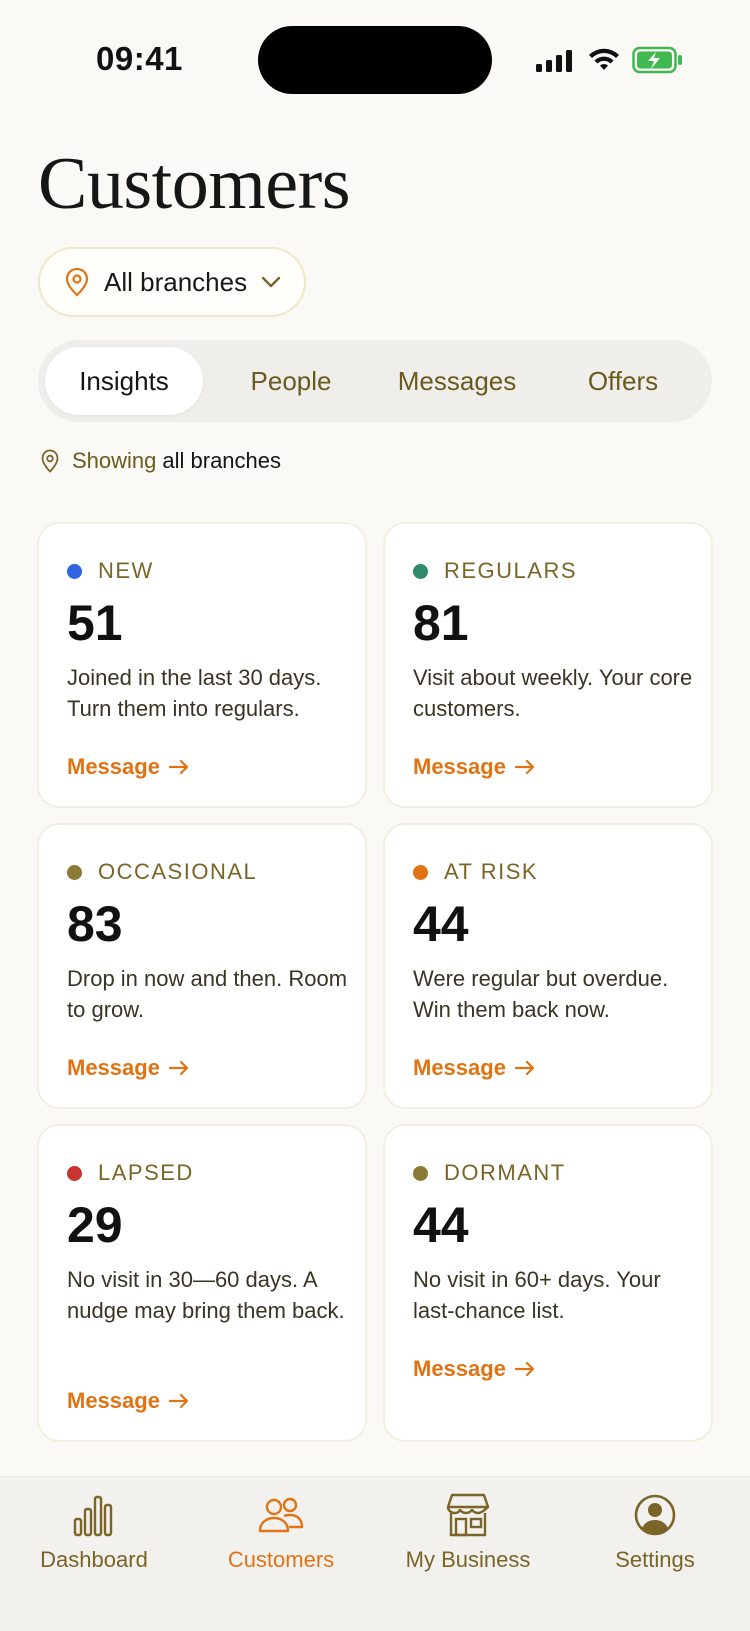 The image size is (750, 1631). Describe the element at coordinates (207, 994) in the screenshot. I see `segment-description: Drop in now and then. Room to grow.` at that location.